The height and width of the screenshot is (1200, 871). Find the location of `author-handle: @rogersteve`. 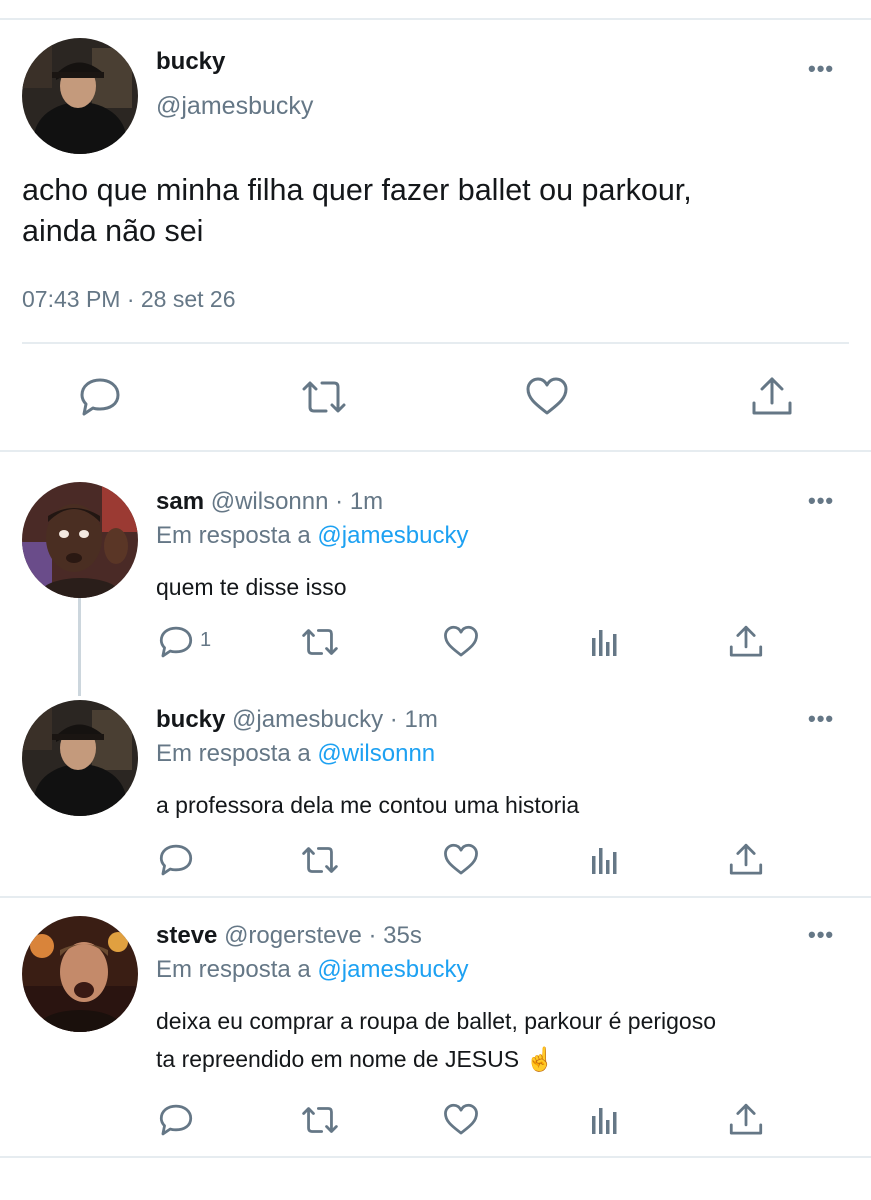

author-handle: @rogersteve is located at coordinates (293, 935).